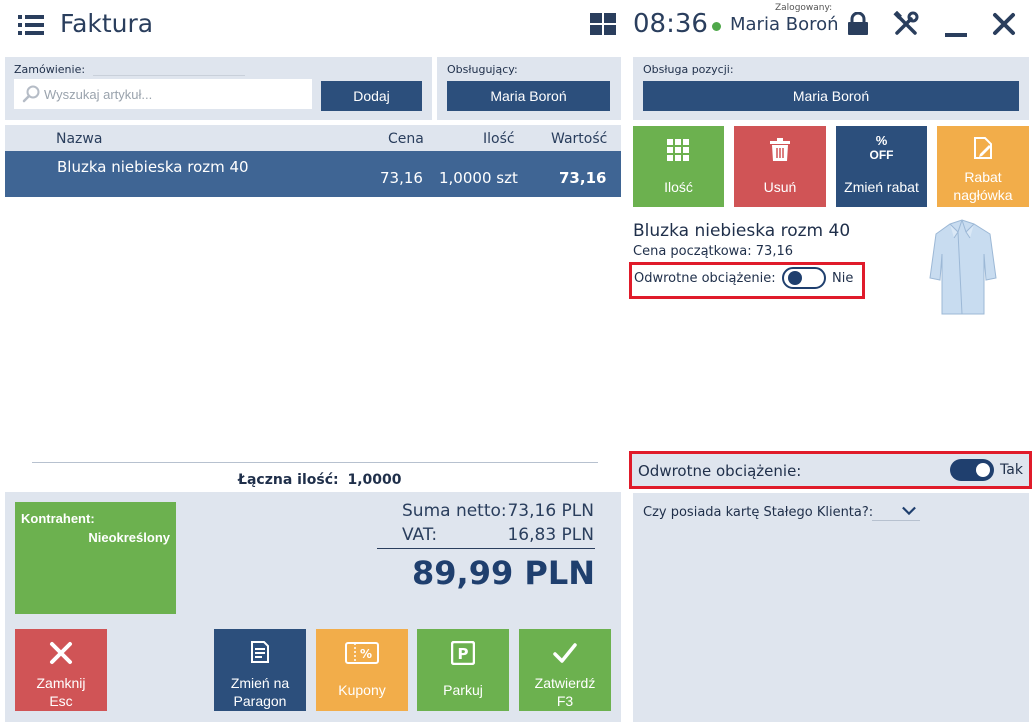  Describe the element at coordinates (260, 652) in the screenshot. I see `receipt-icon` at that location.